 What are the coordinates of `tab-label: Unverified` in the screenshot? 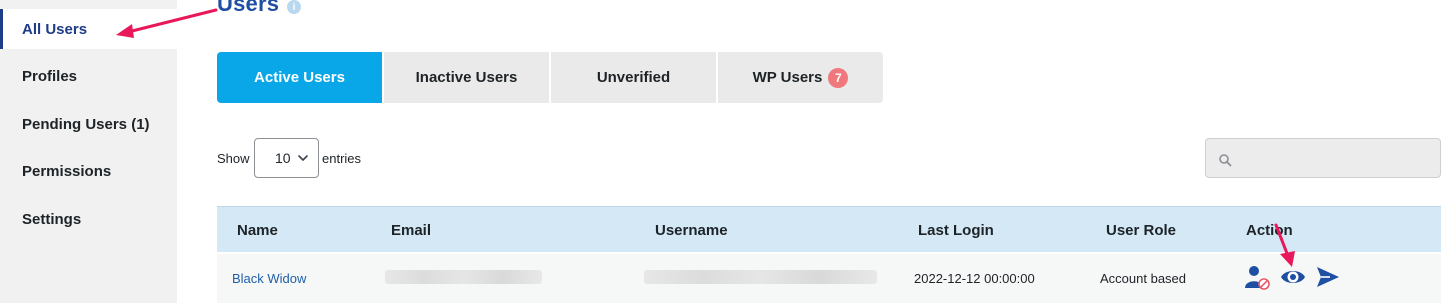 It's located at (633, 77).